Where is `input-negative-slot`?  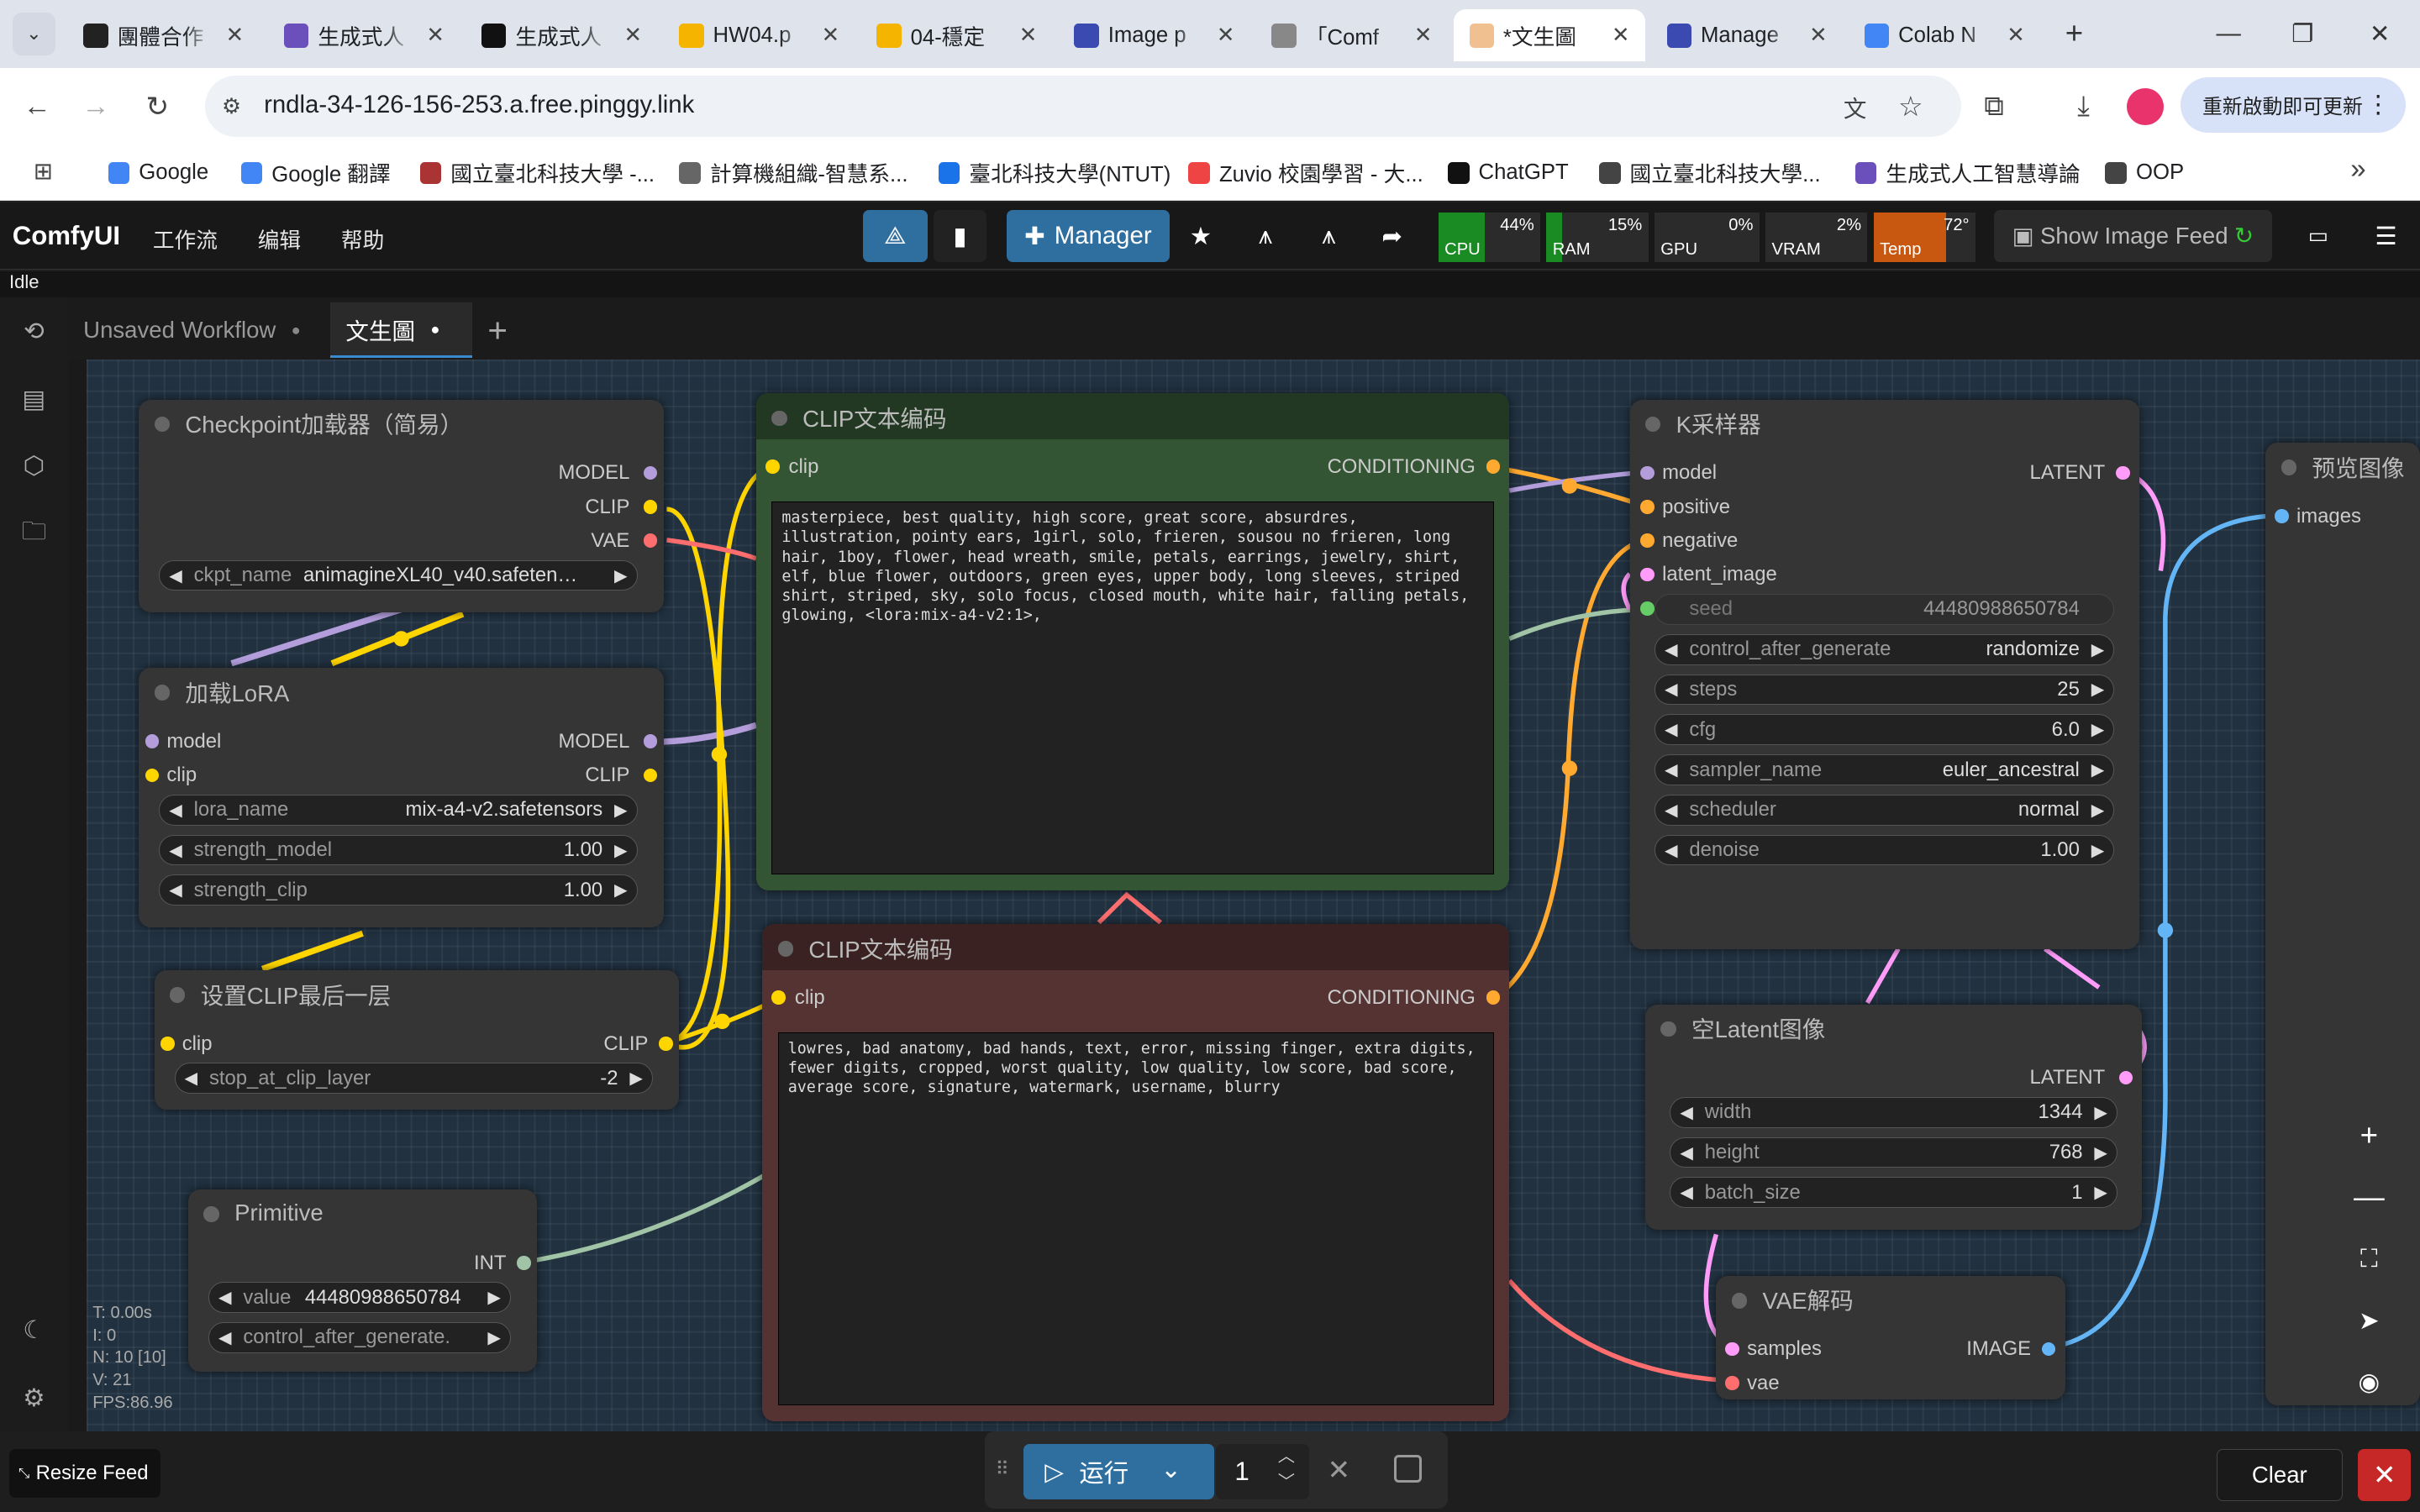 input-negative-slot is located at coordinates (1648, 540).